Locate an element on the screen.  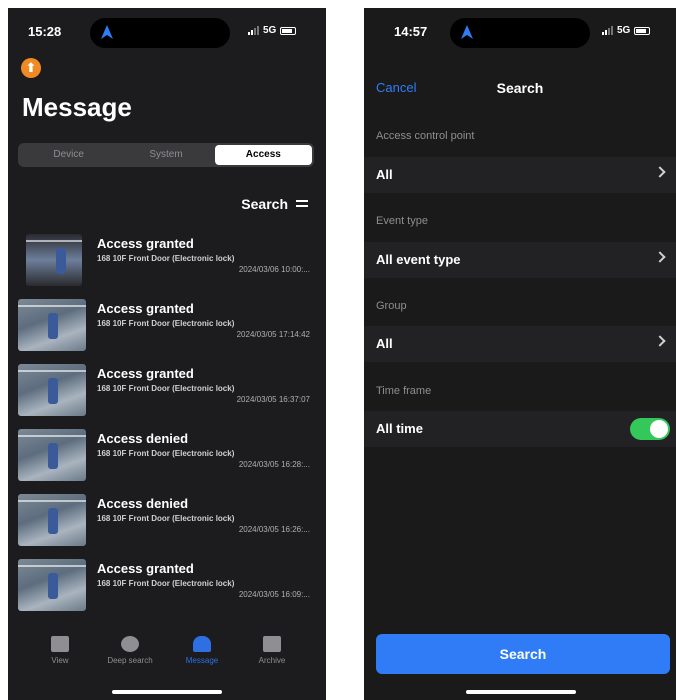
message-timestamp: 2024/03/05 16:37:07 is located at coordinates (273, 399).